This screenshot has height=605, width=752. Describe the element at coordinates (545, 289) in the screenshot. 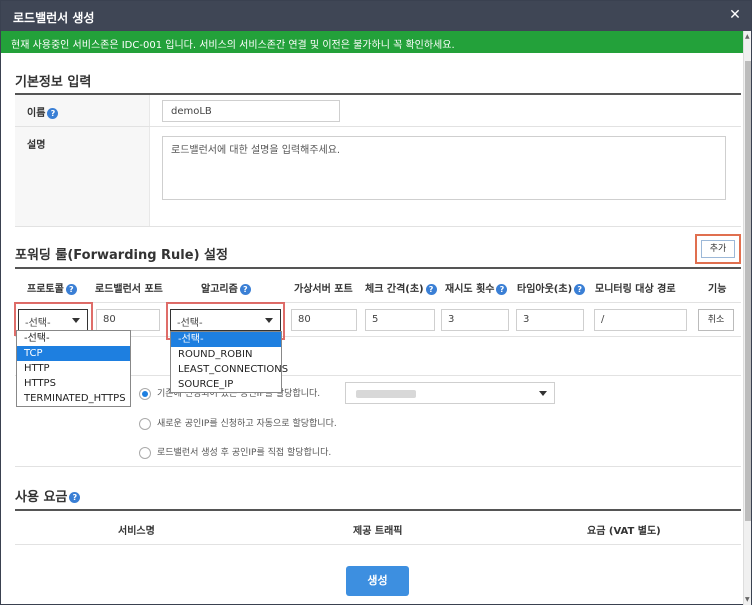

I see `col-timeout-label: 타임아웃(초)` at that location.